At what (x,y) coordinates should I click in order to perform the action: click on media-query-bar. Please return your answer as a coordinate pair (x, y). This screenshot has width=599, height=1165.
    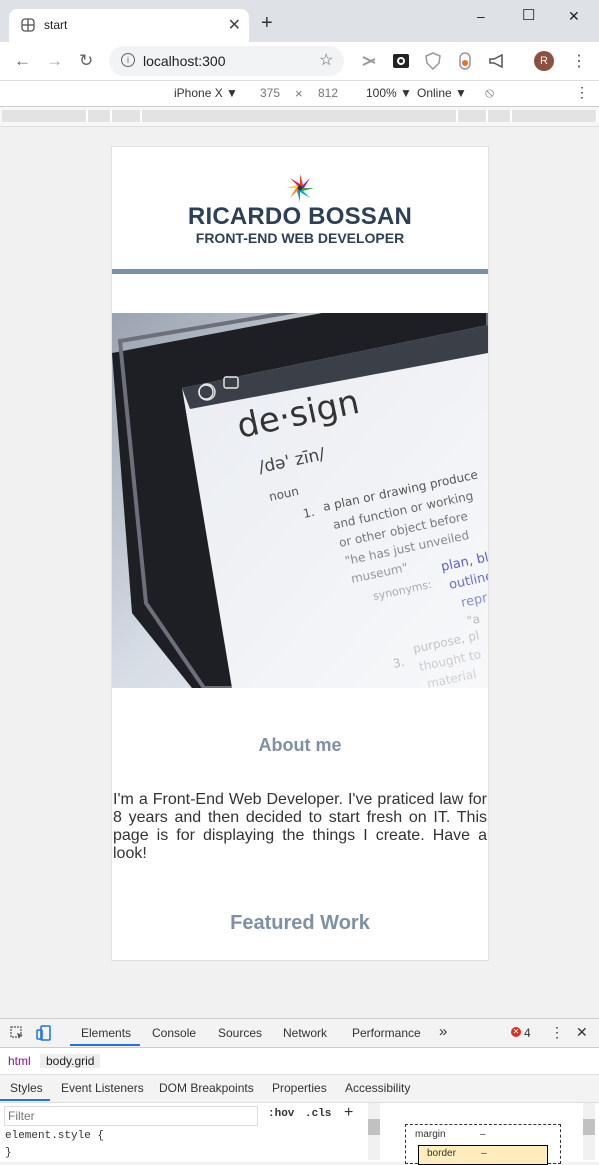
    Looking at the image, I should click on (299, 117).